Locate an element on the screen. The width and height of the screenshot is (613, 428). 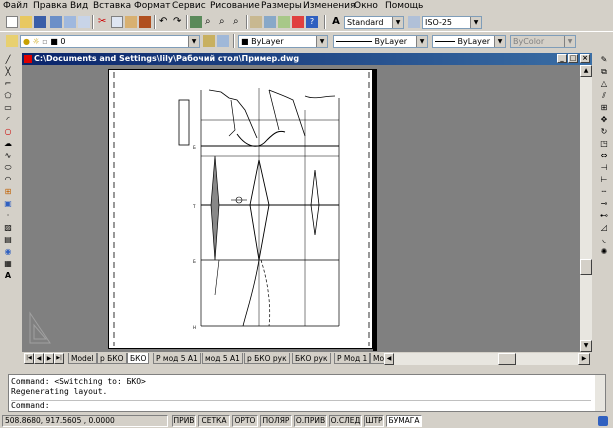
join-icon: ⊷ is located at coordinates (604, 215).